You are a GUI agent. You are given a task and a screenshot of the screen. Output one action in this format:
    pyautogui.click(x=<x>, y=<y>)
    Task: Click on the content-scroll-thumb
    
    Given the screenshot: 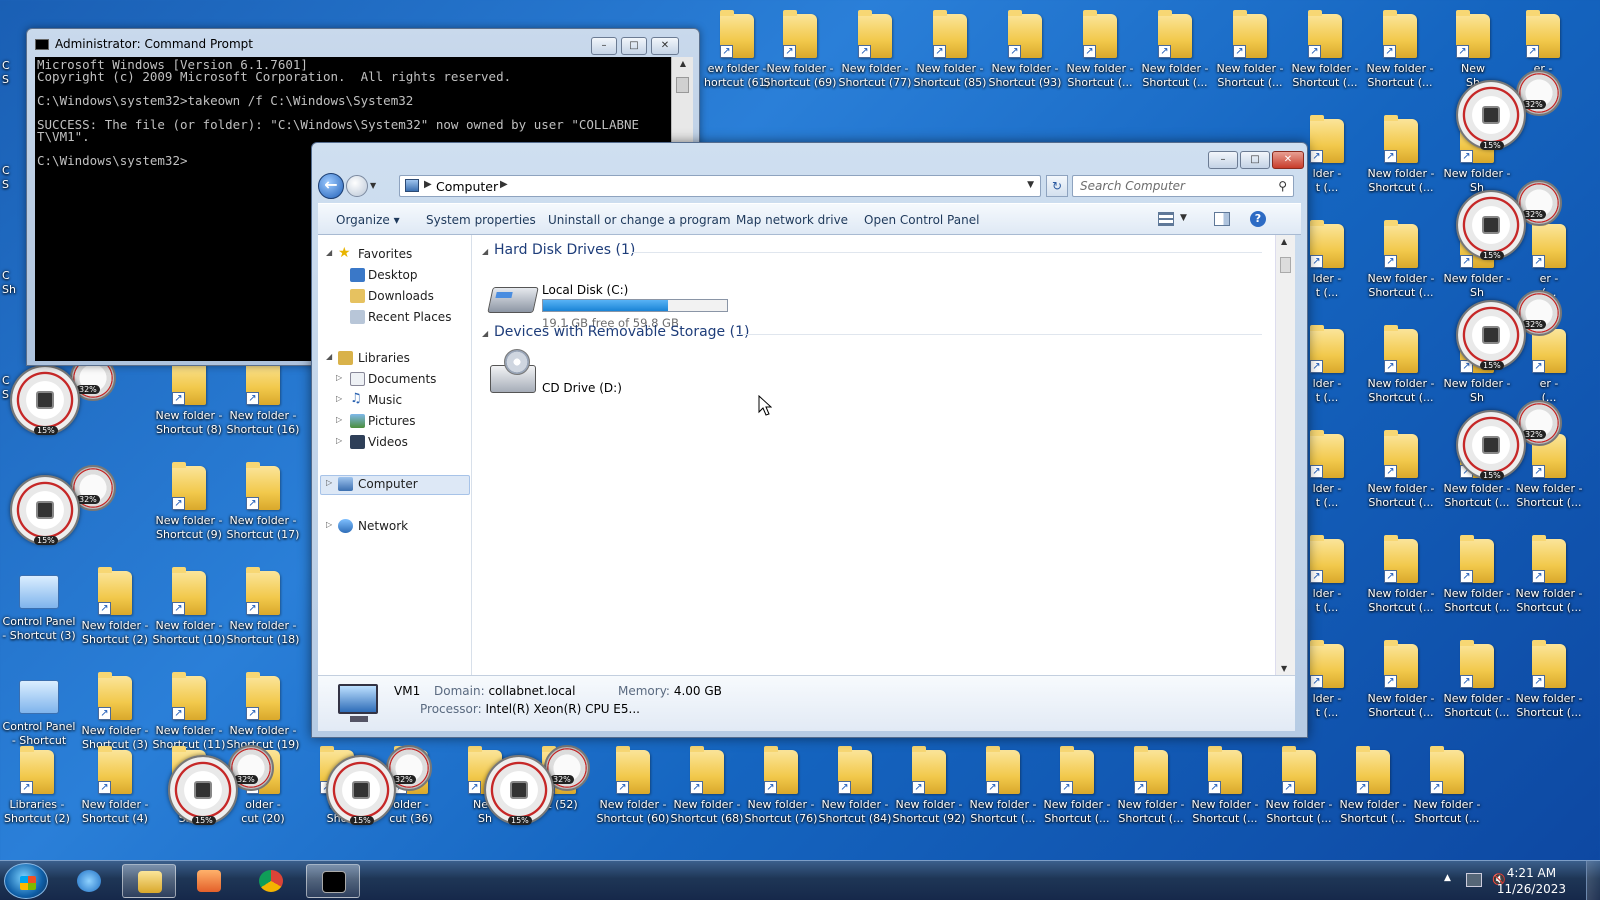 What is the action you would take?
    pyautogui.click(x=1285, y=265)
    